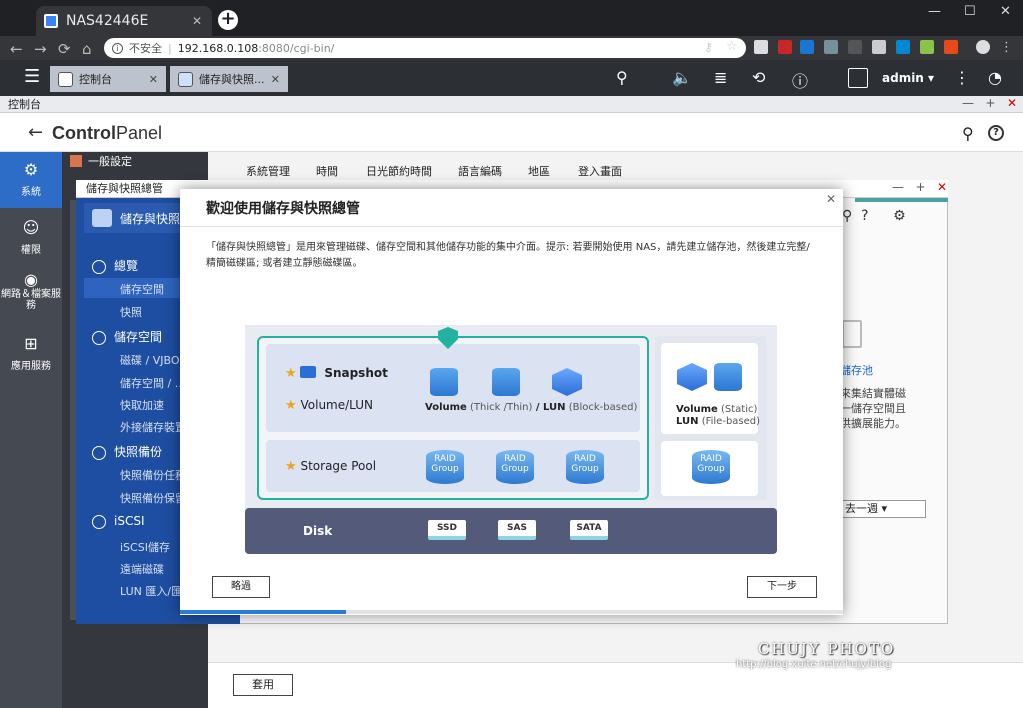 Image resolution: width=1023 pixels, height=708 pixels. I want to click on key-icon: ⚷, so click(708, 47).